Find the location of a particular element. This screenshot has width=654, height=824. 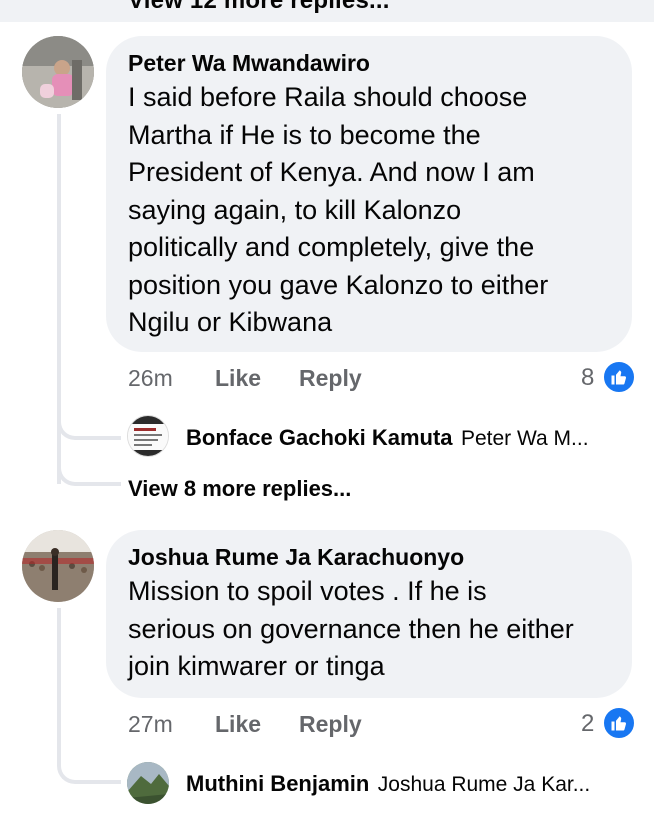

comment-timestamp: 26m is located at coordinates (150, 378).